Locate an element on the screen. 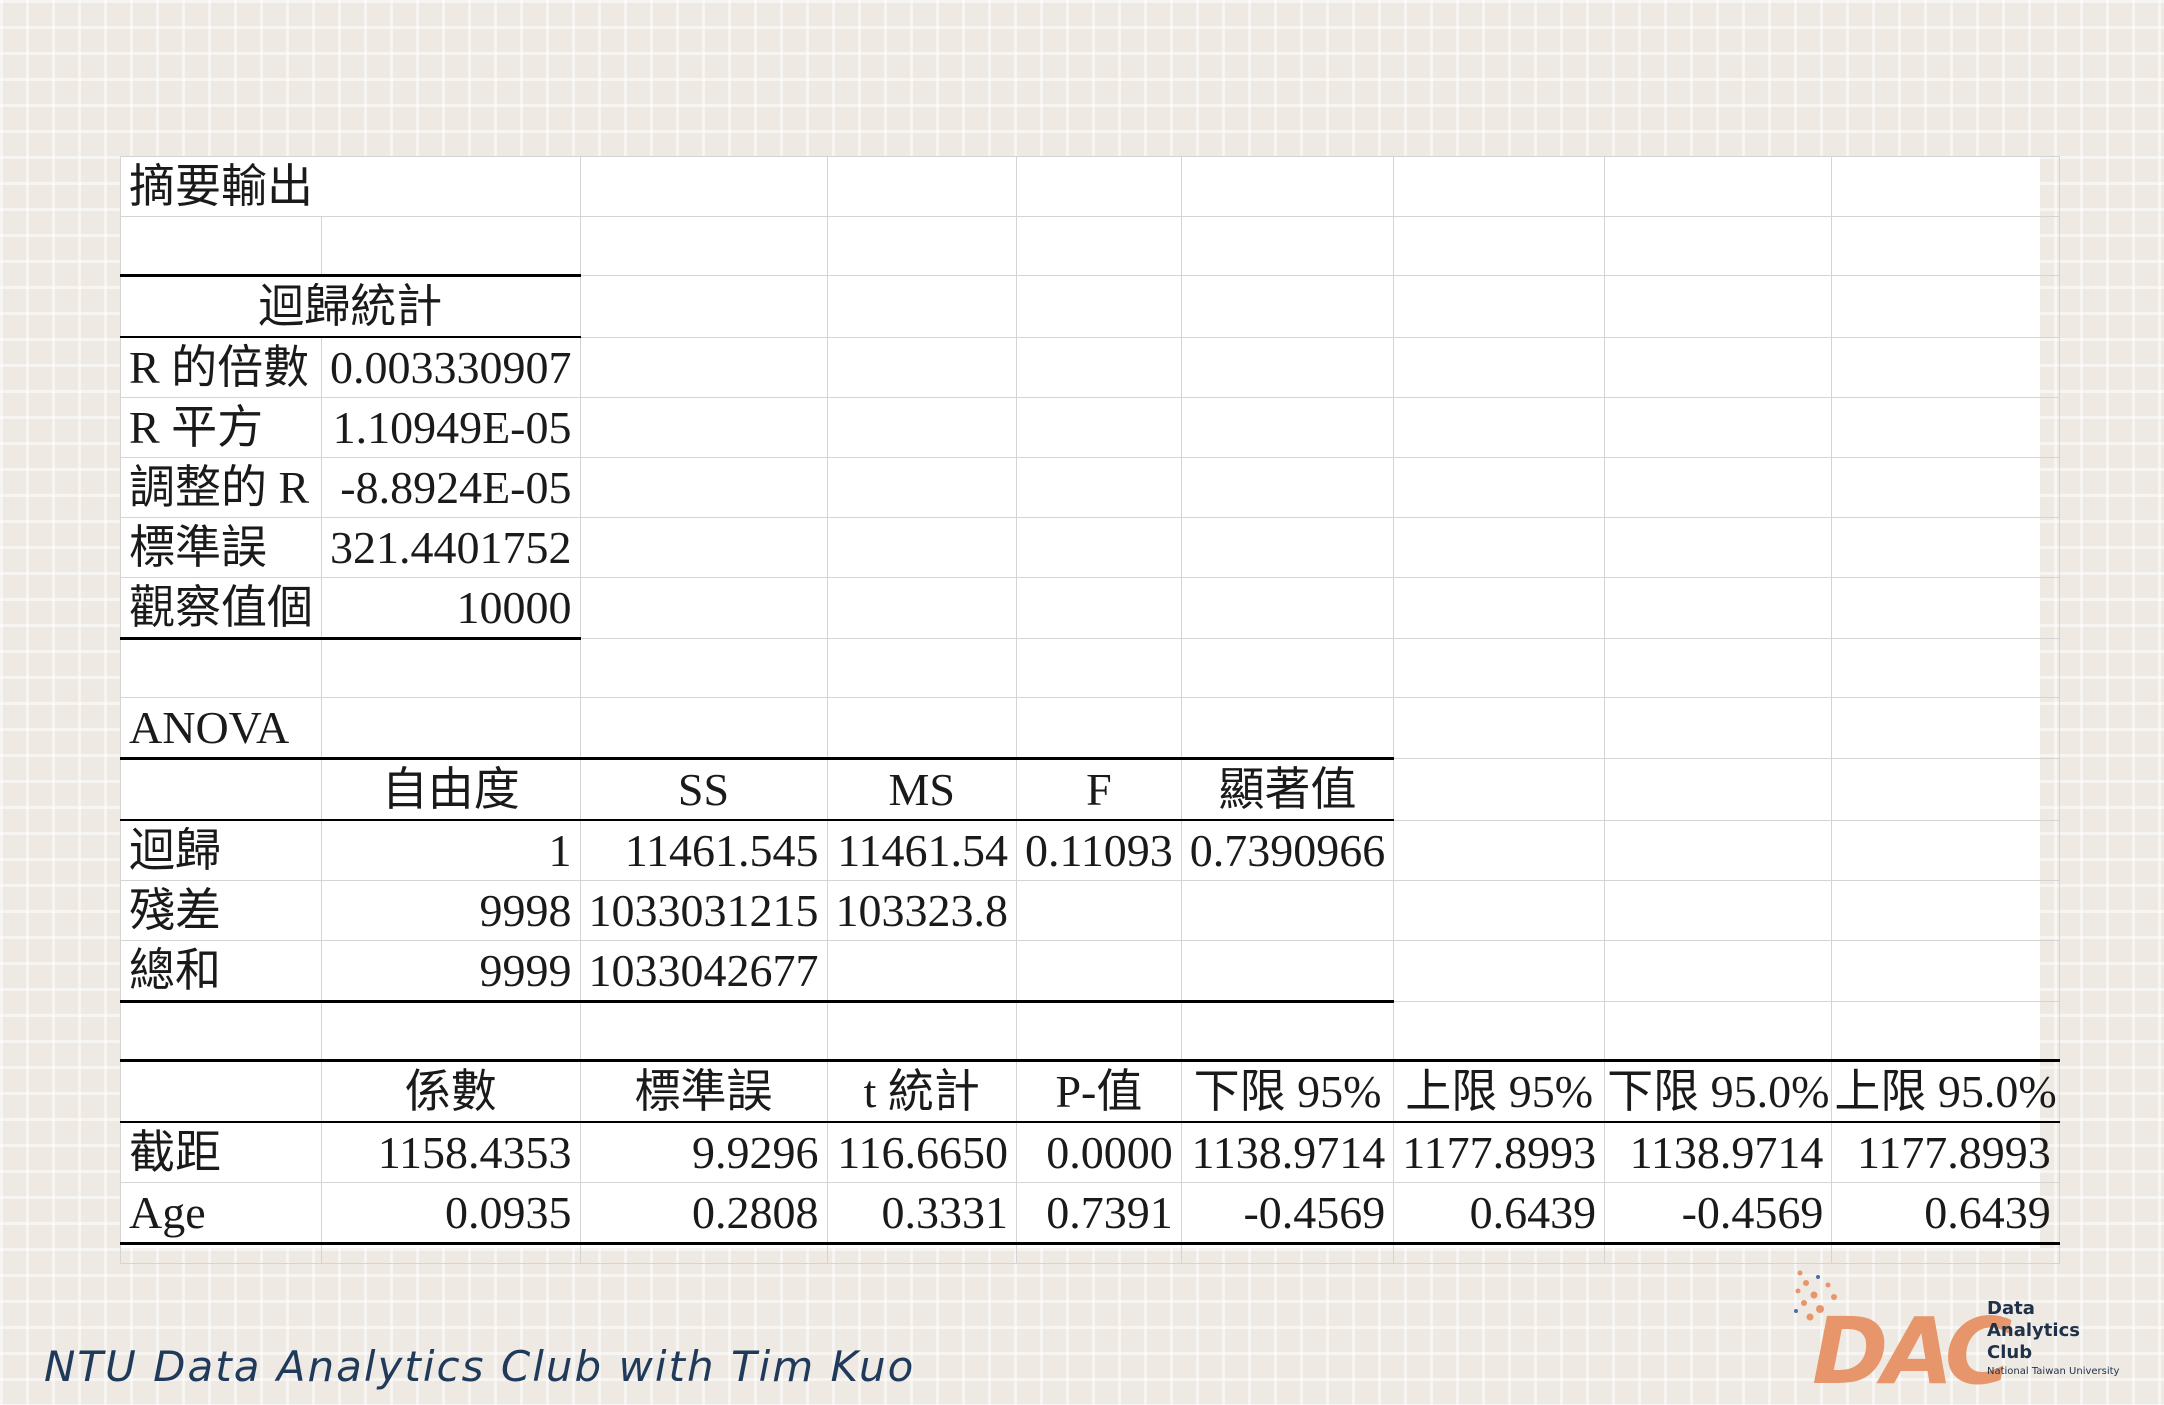 This screenshot has height=1405, width=2164. anova-f: 0.11093 is located at coordinates (1099, 850).